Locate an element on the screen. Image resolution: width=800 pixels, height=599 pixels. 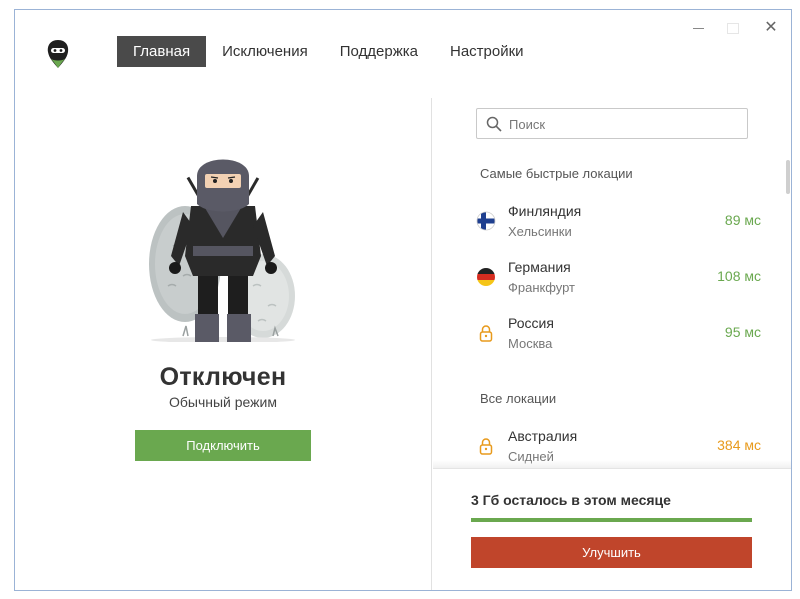
location-city: Москва is located at coordinates (530, 343).